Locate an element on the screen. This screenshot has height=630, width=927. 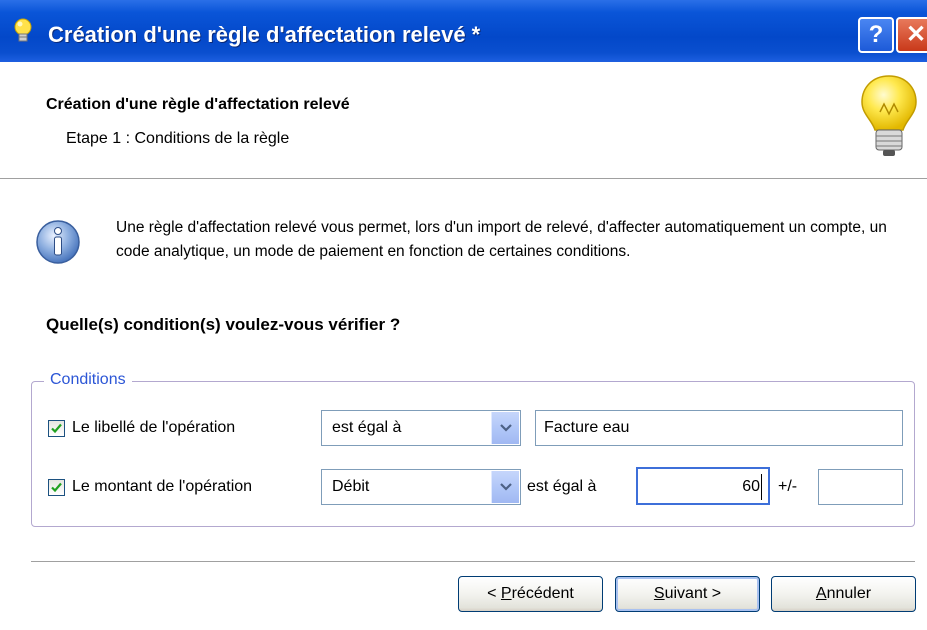
montant-amount-input: 60 is located at coordinates (703, 486).